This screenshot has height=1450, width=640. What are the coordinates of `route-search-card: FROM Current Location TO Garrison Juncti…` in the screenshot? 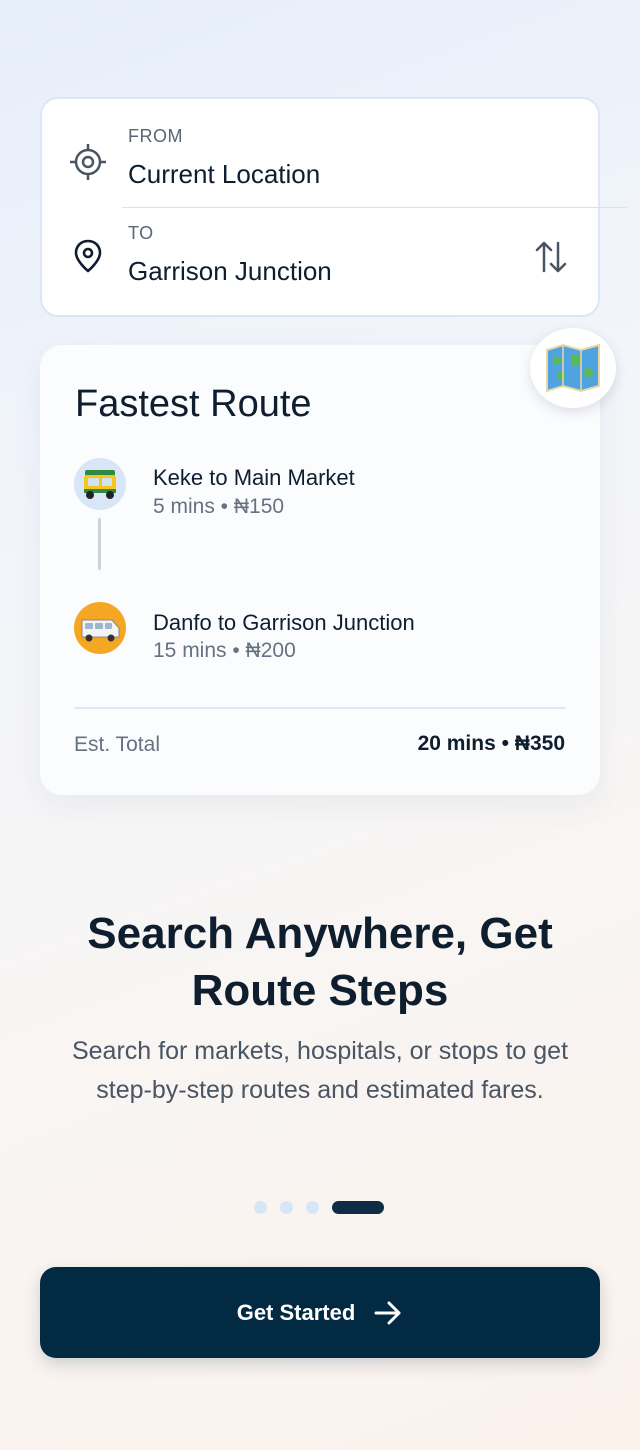 It's located at (333, 208).